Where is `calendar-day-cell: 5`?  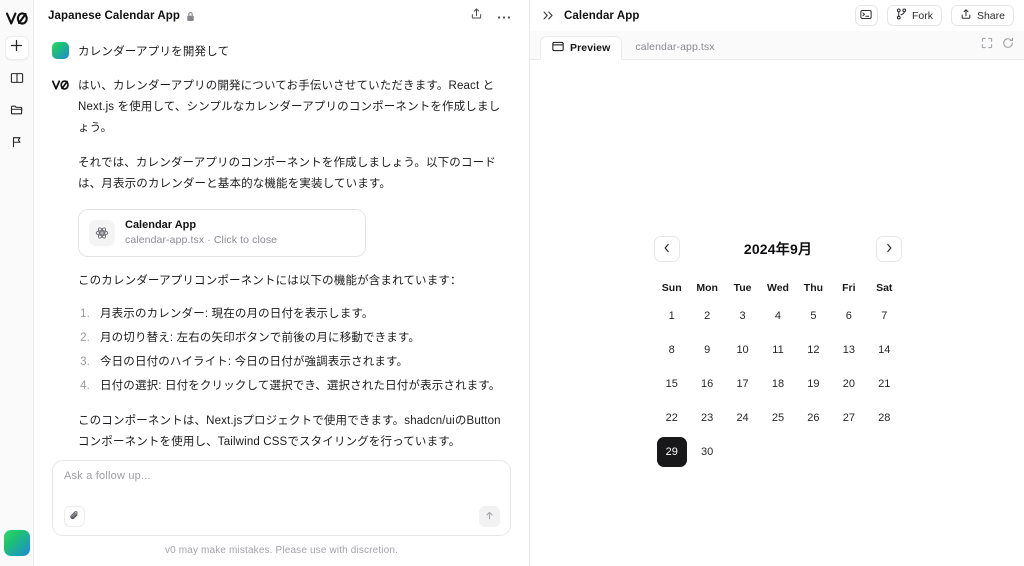 calendar-day-cell: 5 is located at coordinates (813, 316).